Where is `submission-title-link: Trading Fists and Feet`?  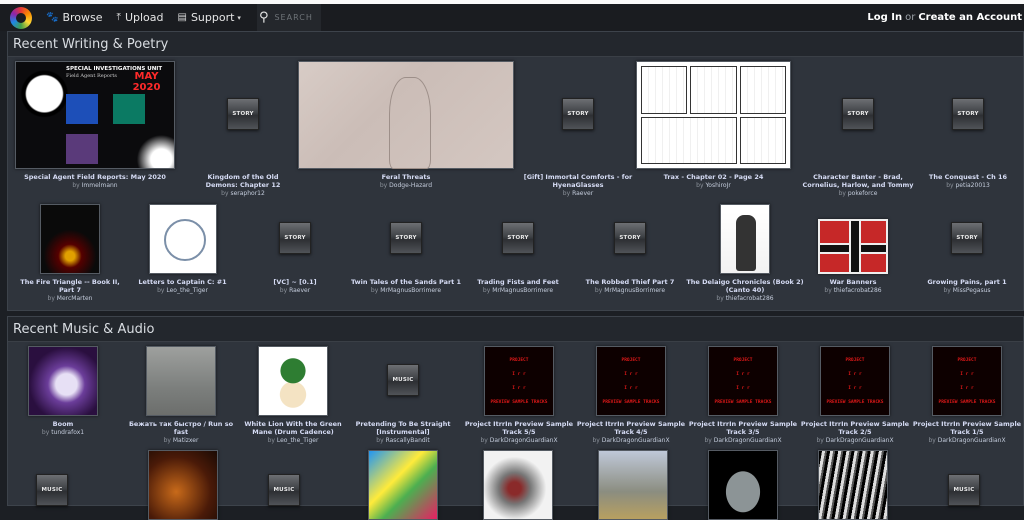 submission-title-link: Trading Fists and Feet is located at coordinates (518, 282).